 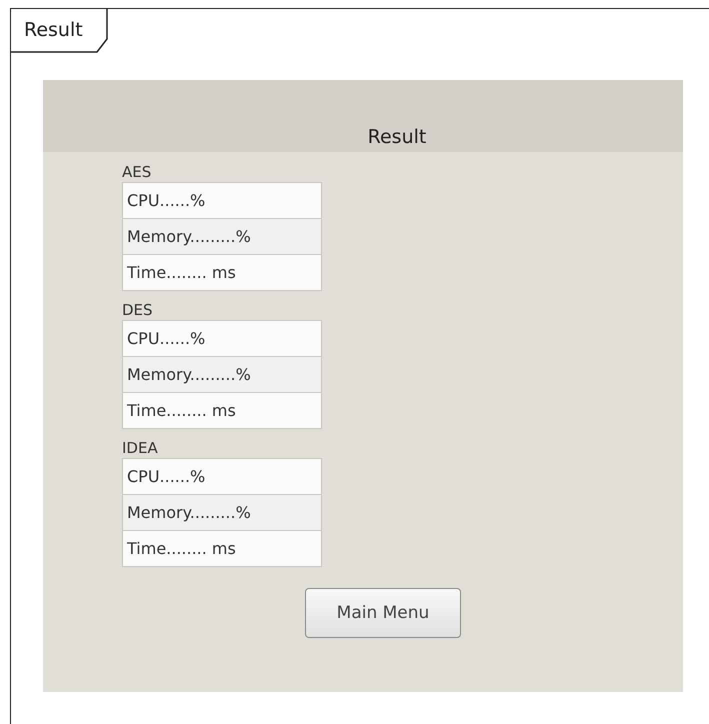 I want to click on panel-title: Result, so click(x=397, y=138).